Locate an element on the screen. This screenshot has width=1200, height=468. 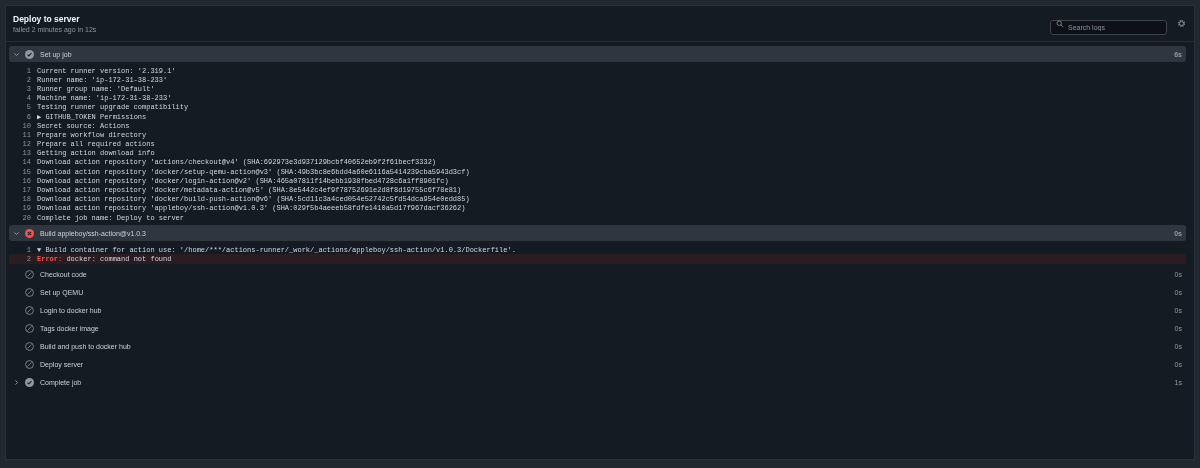
workflow-title: Deploy to server is located at coordinates (47, 19).